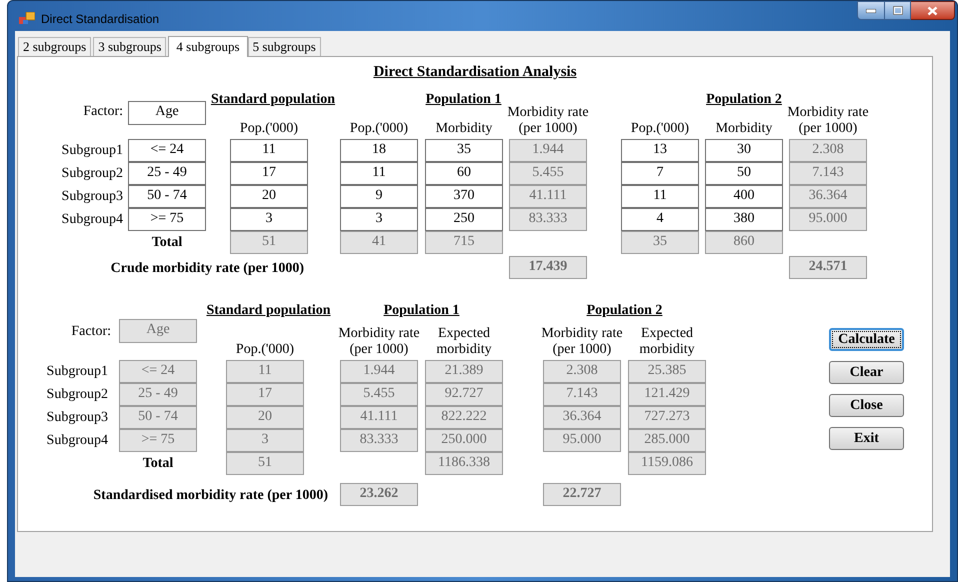  I want to click on close-button, so click(933, 10).